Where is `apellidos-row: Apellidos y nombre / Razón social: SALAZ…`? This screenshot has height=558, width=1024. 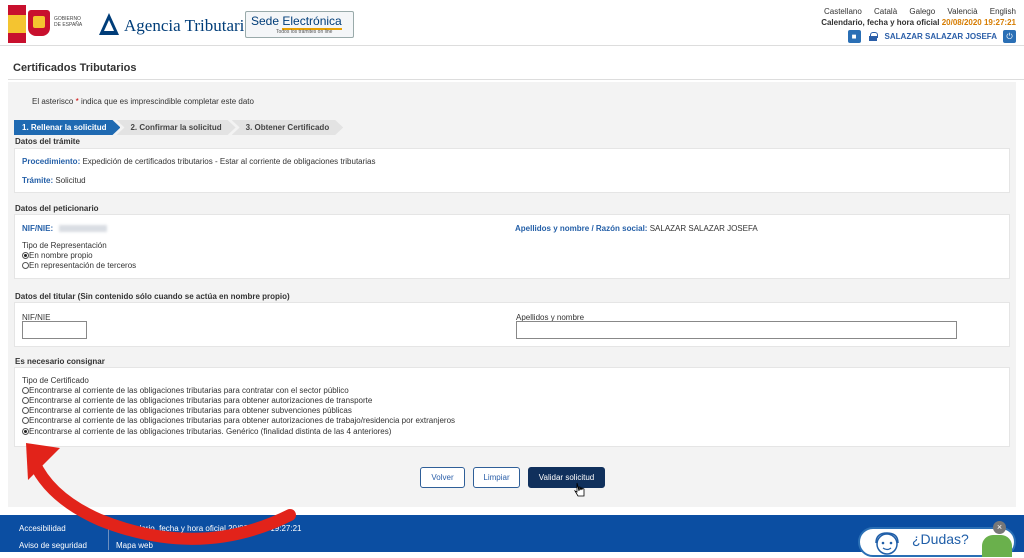 apellidos-row: Apellidos y nombre / Razón social: SALAZ… is located at coordinates (636, 228).